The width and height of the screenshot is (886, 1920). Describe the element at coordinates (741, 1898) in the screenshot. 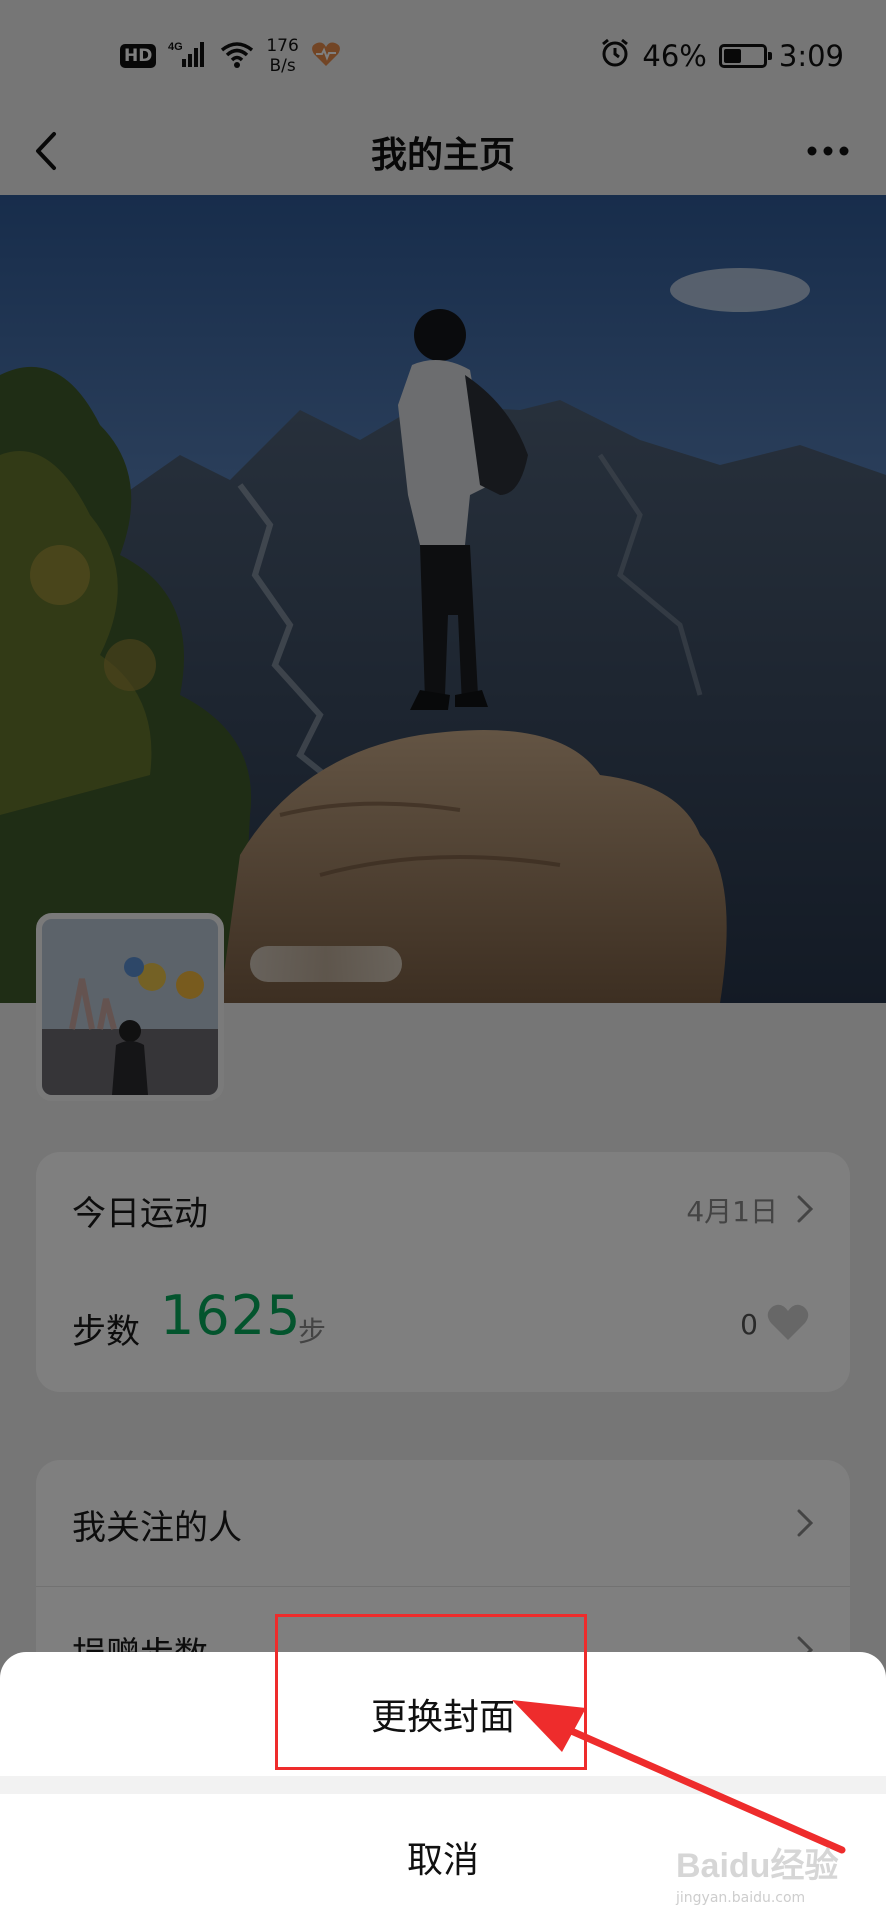

I see `baidu-watermark-url: jingyan.baidu.com` at that location.